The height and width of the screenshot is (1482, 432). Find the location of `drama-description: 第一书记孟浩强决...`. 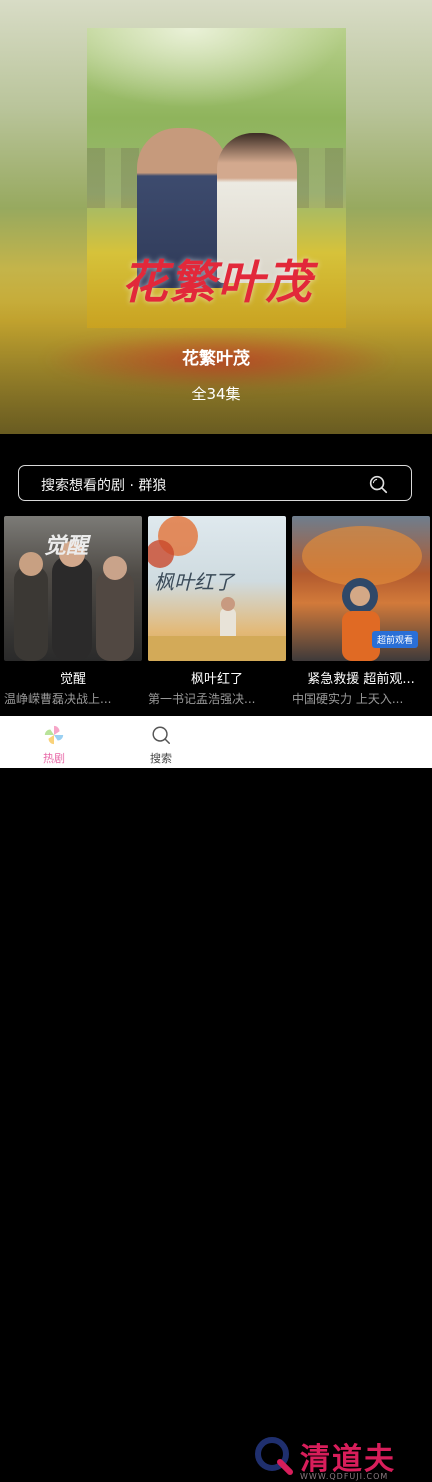

drama-description: 第一书记孟浩强决... is located at coordinates (202, 699).